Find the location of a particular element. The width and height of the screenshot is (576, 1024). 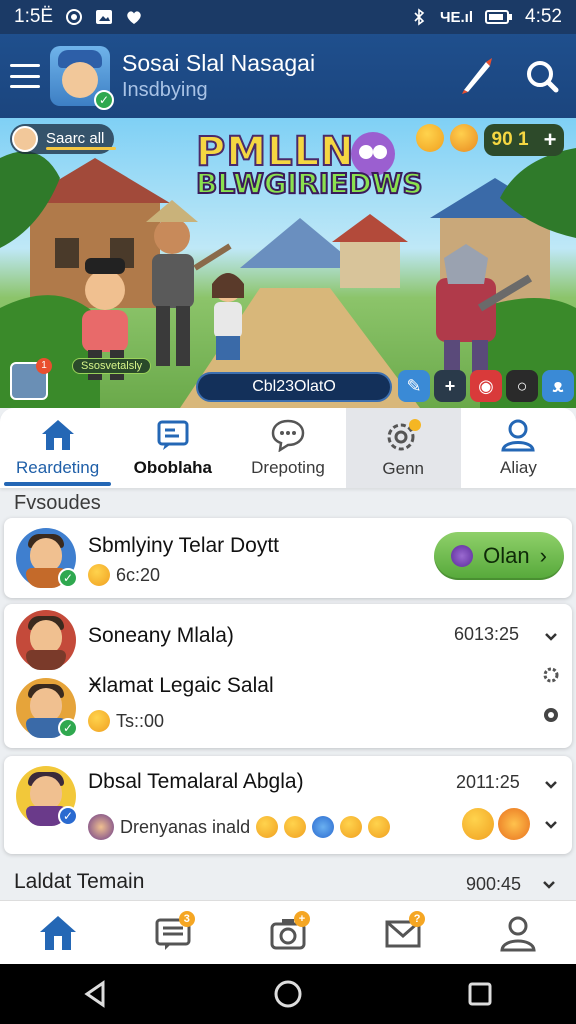

score-pill: 90 1 + is located at coordinates (524, 140).